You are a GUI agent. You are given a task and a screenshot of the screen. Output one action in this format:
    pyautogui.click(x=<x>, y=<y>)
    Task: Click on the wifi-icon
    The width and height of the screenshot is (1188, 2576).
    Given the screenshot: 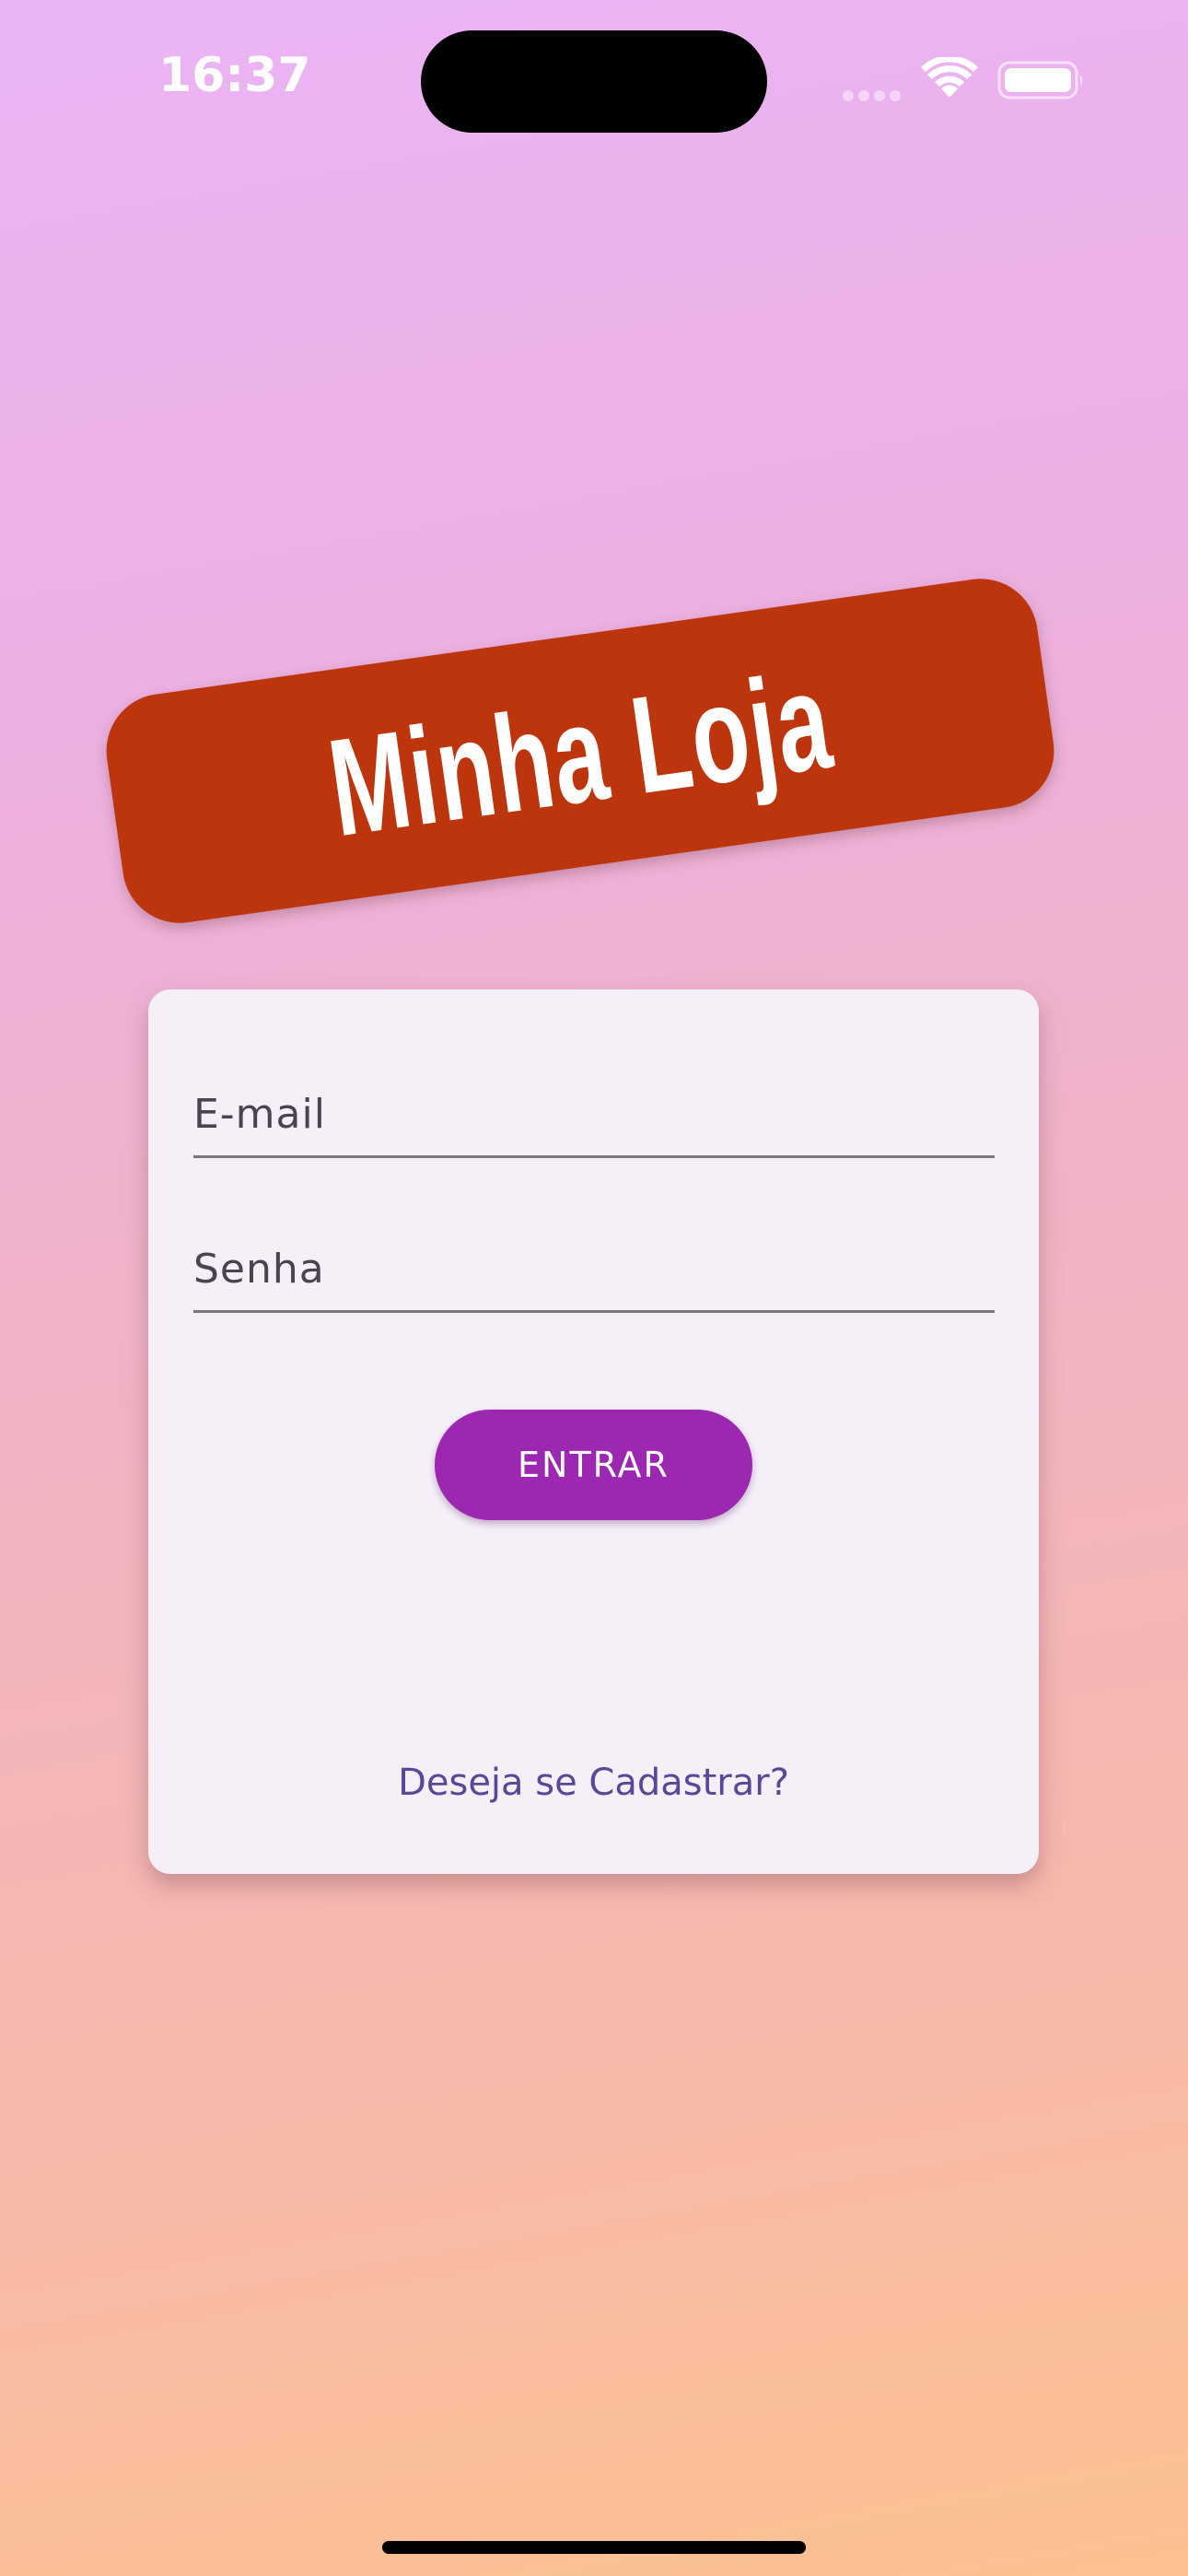 What is the action you would take?
    pyautogui.click(x=949, y=77)
    